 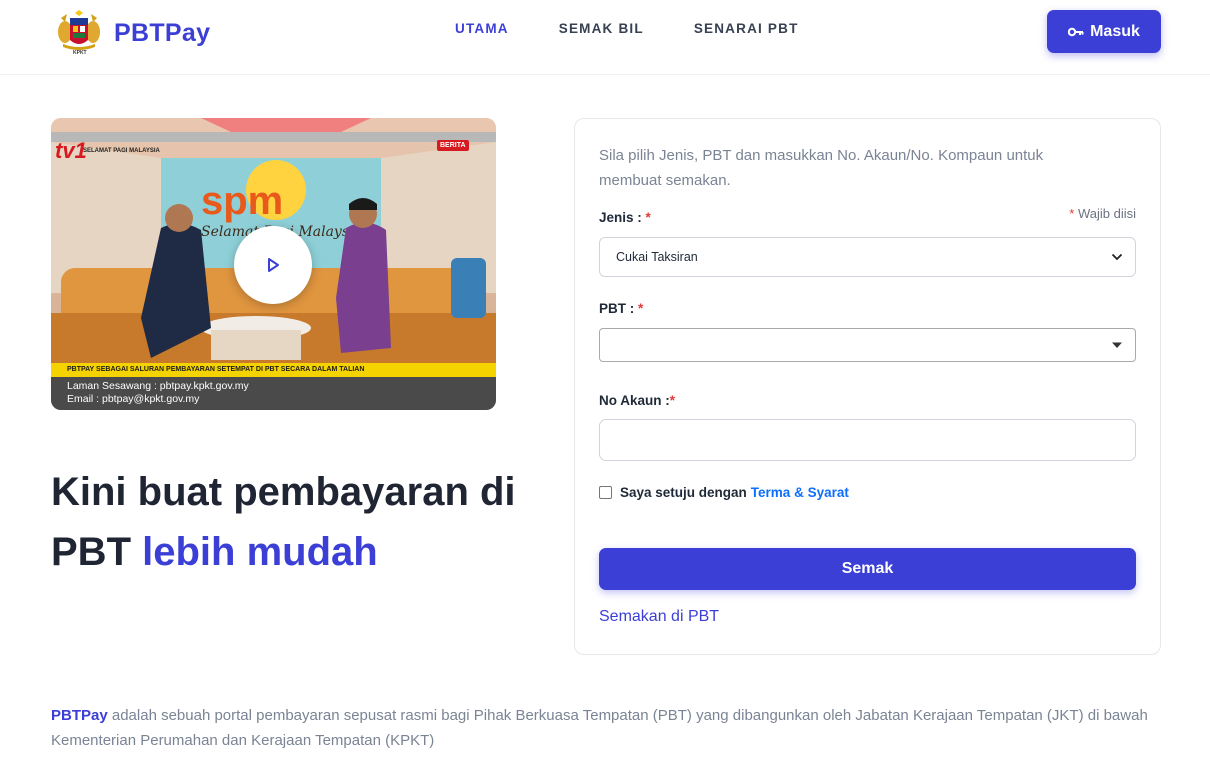 What do you see at coordinates (80, 53) in the screenshot?
I see `crest-caption: KPKT` at bounding box center [80, 53].